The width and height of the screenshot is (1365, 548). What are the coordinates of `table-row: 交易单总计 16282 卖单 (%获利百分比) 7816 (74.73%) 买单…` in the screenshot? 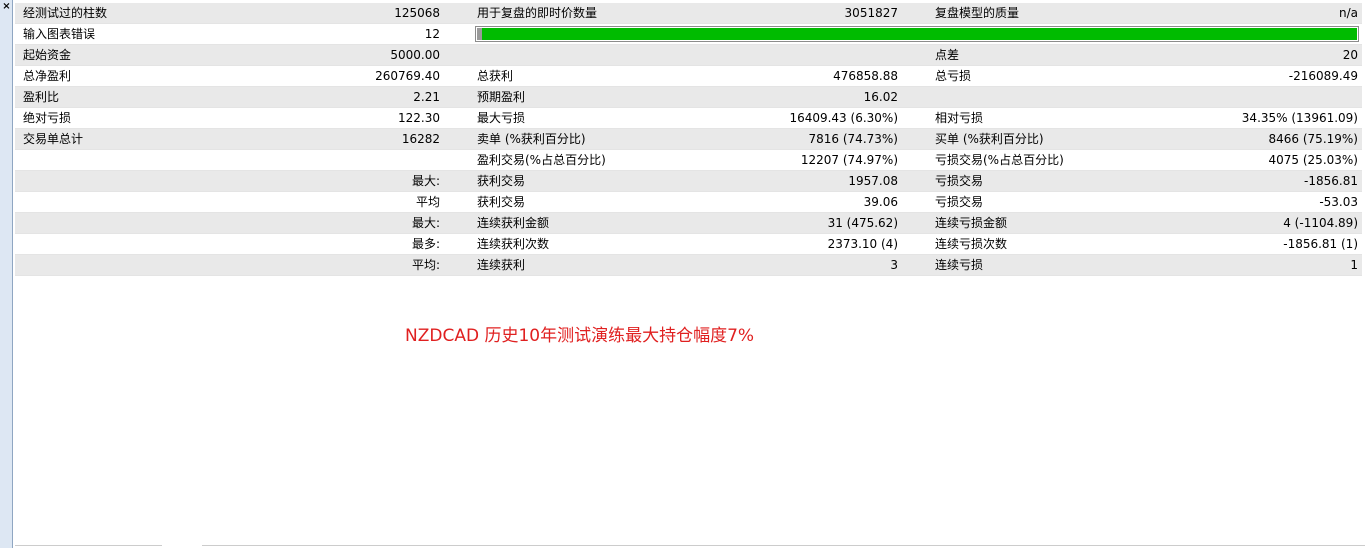 It's located at (688, 139).